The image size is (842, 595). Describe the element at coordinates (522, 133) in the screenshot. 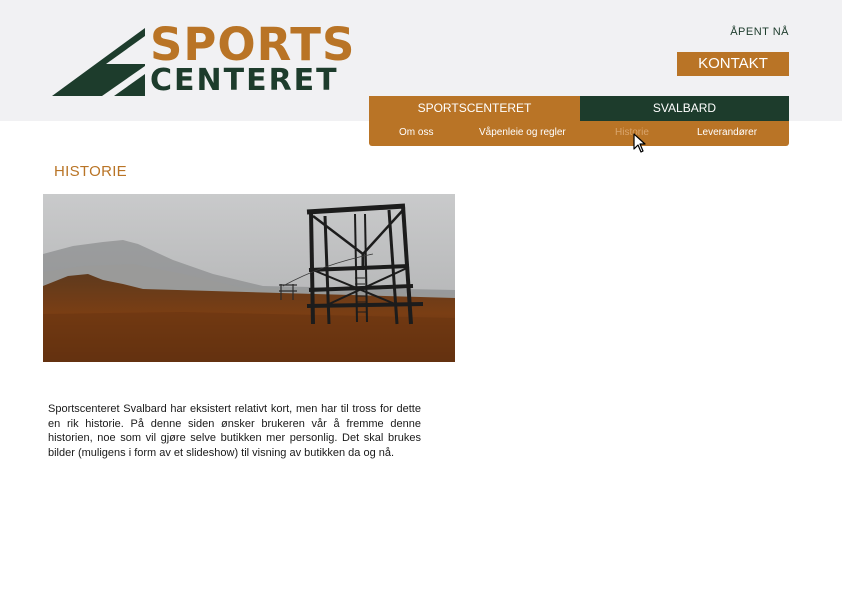

I see `subnav-item-vapenleie: Våpenleie og regler` at that location.